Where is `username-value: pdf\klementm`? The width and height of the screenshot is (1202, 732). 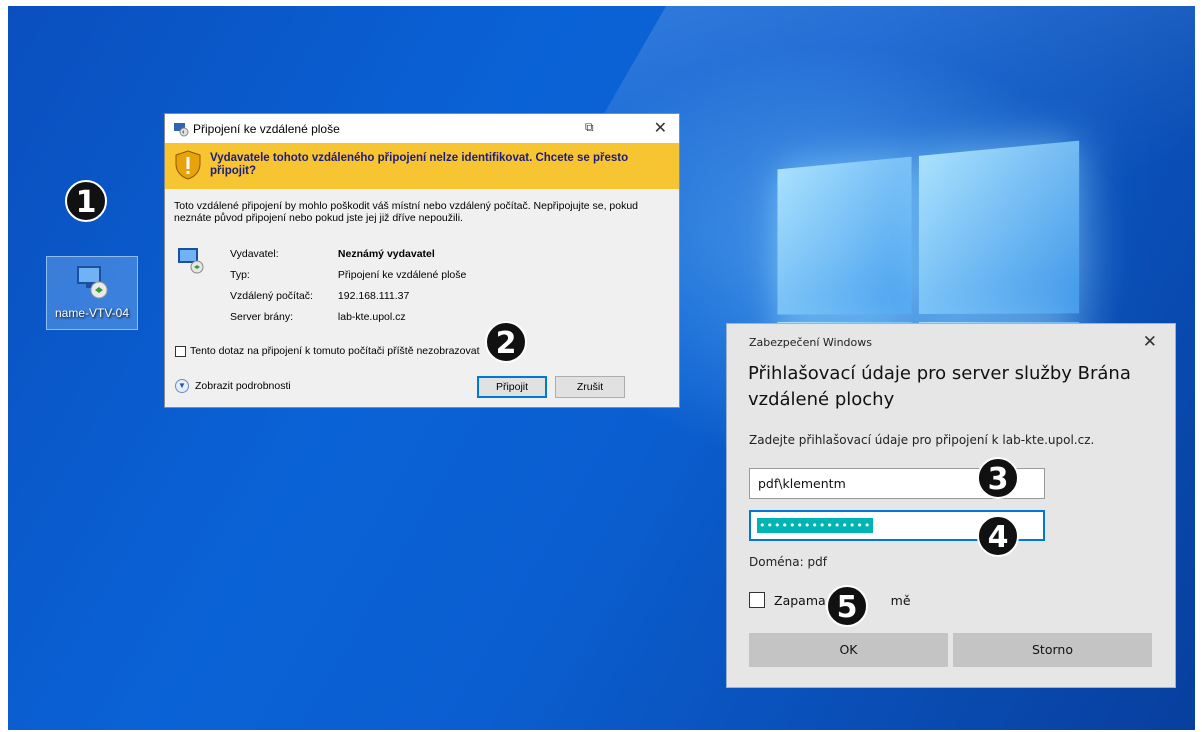
username-value: pdf\klementm is located at coordinates (802, 483).